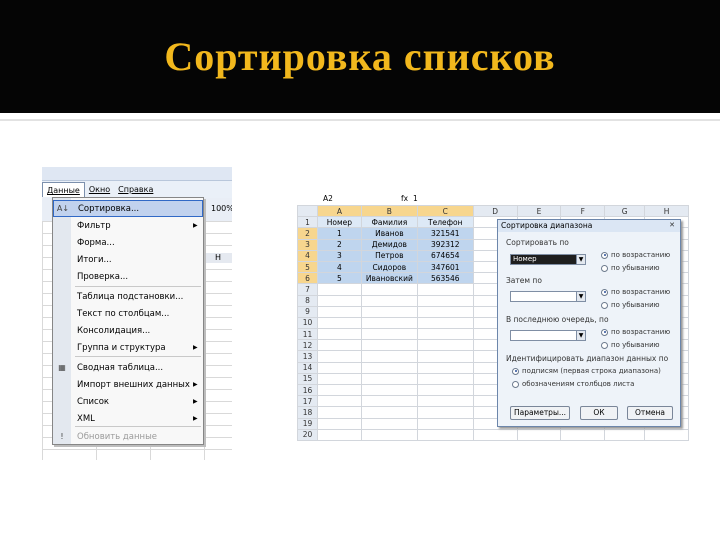  Describe the element at coordinates (307, 311) in the screenshot. I see `row-header: 9` at that location.